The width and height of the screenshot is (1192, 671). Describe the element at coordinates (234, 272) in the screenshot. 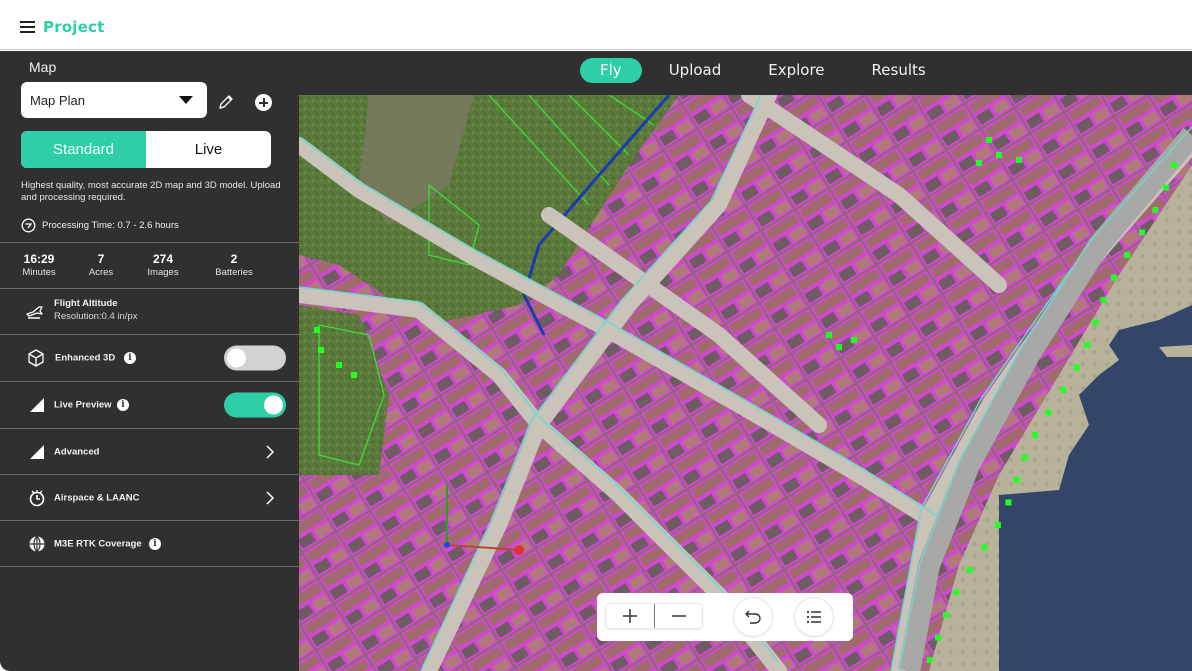

I see `stat-label: Batteries` at that location.